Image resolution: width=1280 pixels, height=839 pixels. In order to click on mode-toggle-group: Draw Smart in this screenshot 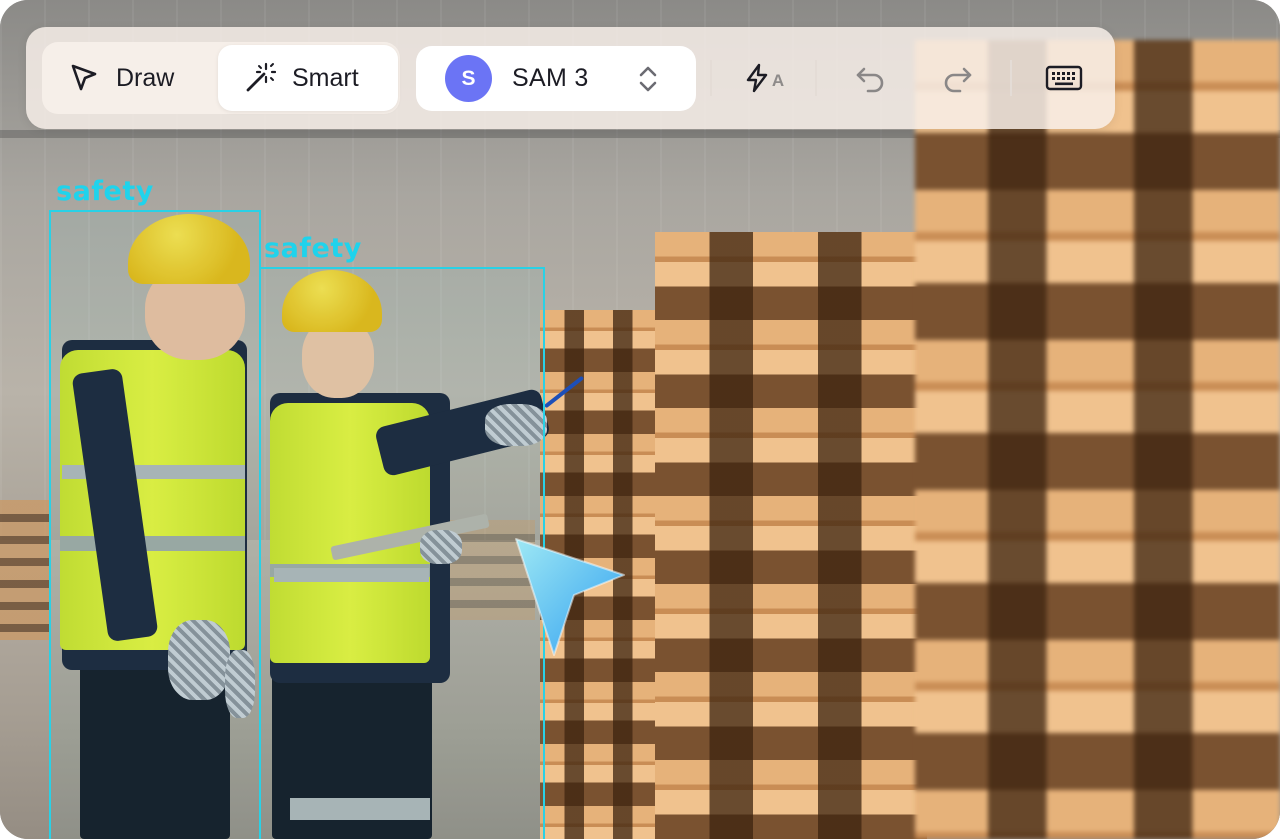, I will do `click(221, 78)`.